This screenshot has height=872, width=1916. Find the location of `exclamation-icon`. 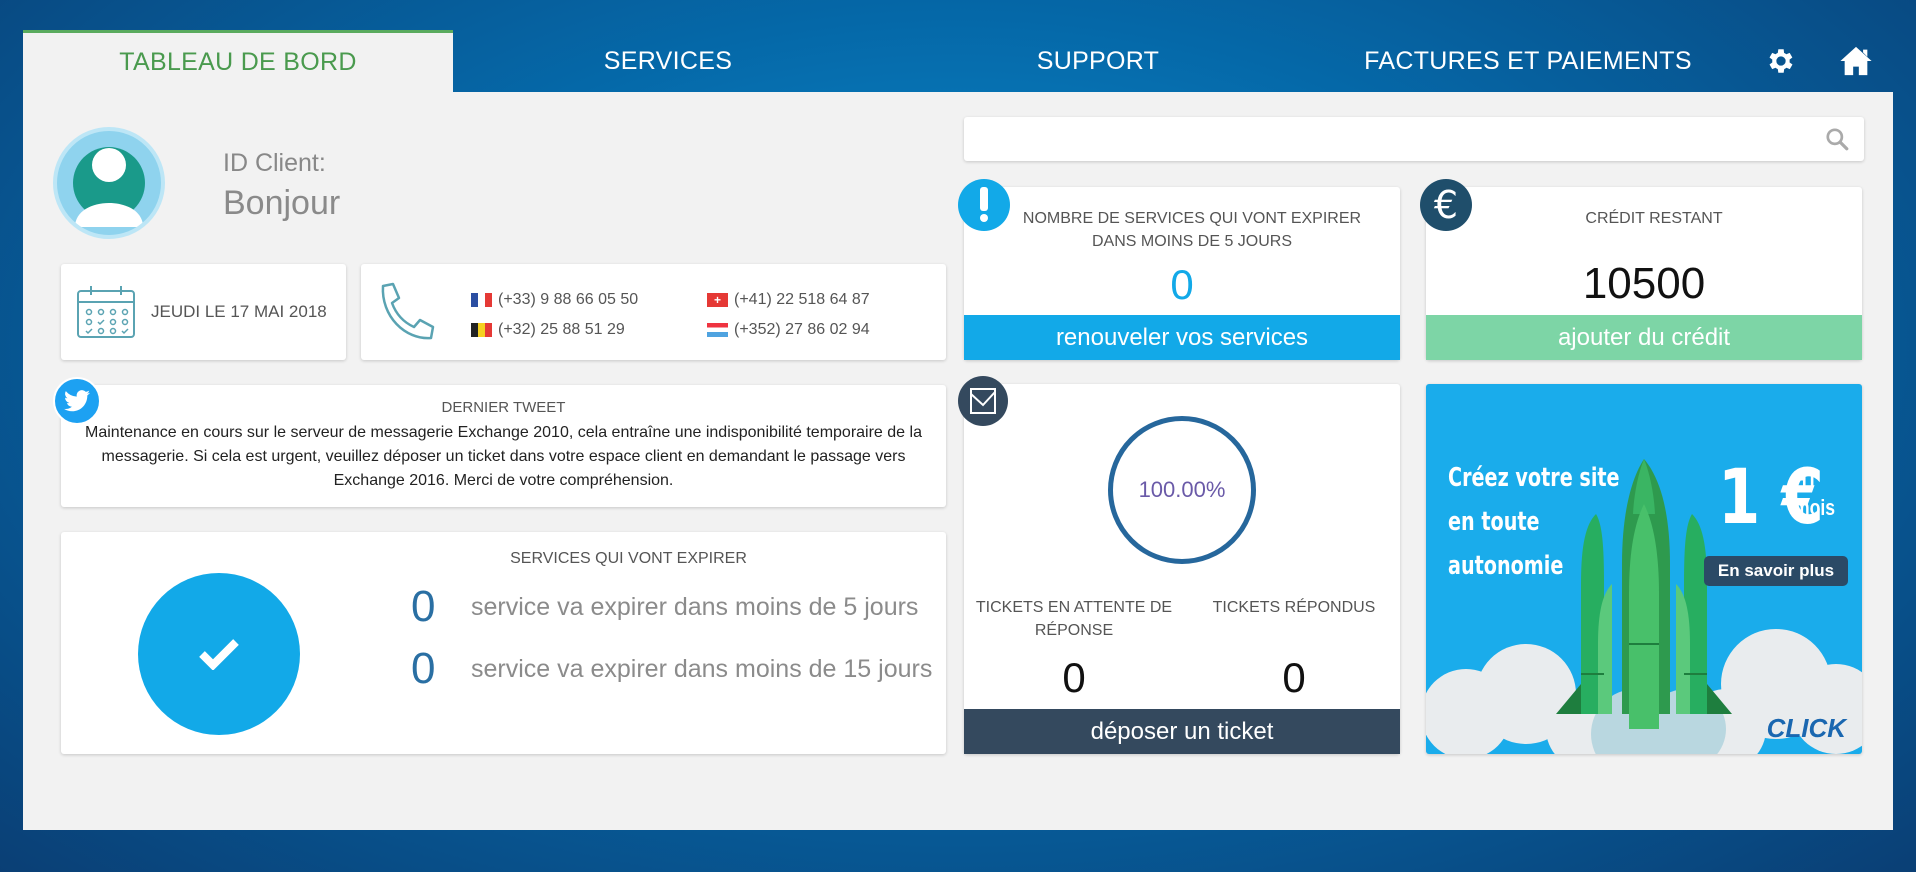

exclamation-icon is located at coordinates (984, 205).